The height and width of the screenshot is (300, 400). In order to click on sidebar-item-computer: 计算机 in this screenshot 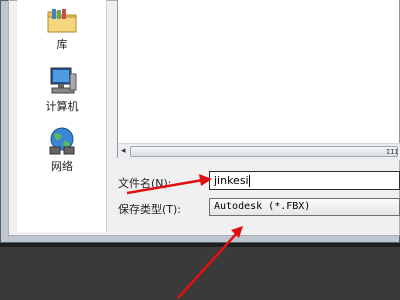, I will do `click(62, 90)`.